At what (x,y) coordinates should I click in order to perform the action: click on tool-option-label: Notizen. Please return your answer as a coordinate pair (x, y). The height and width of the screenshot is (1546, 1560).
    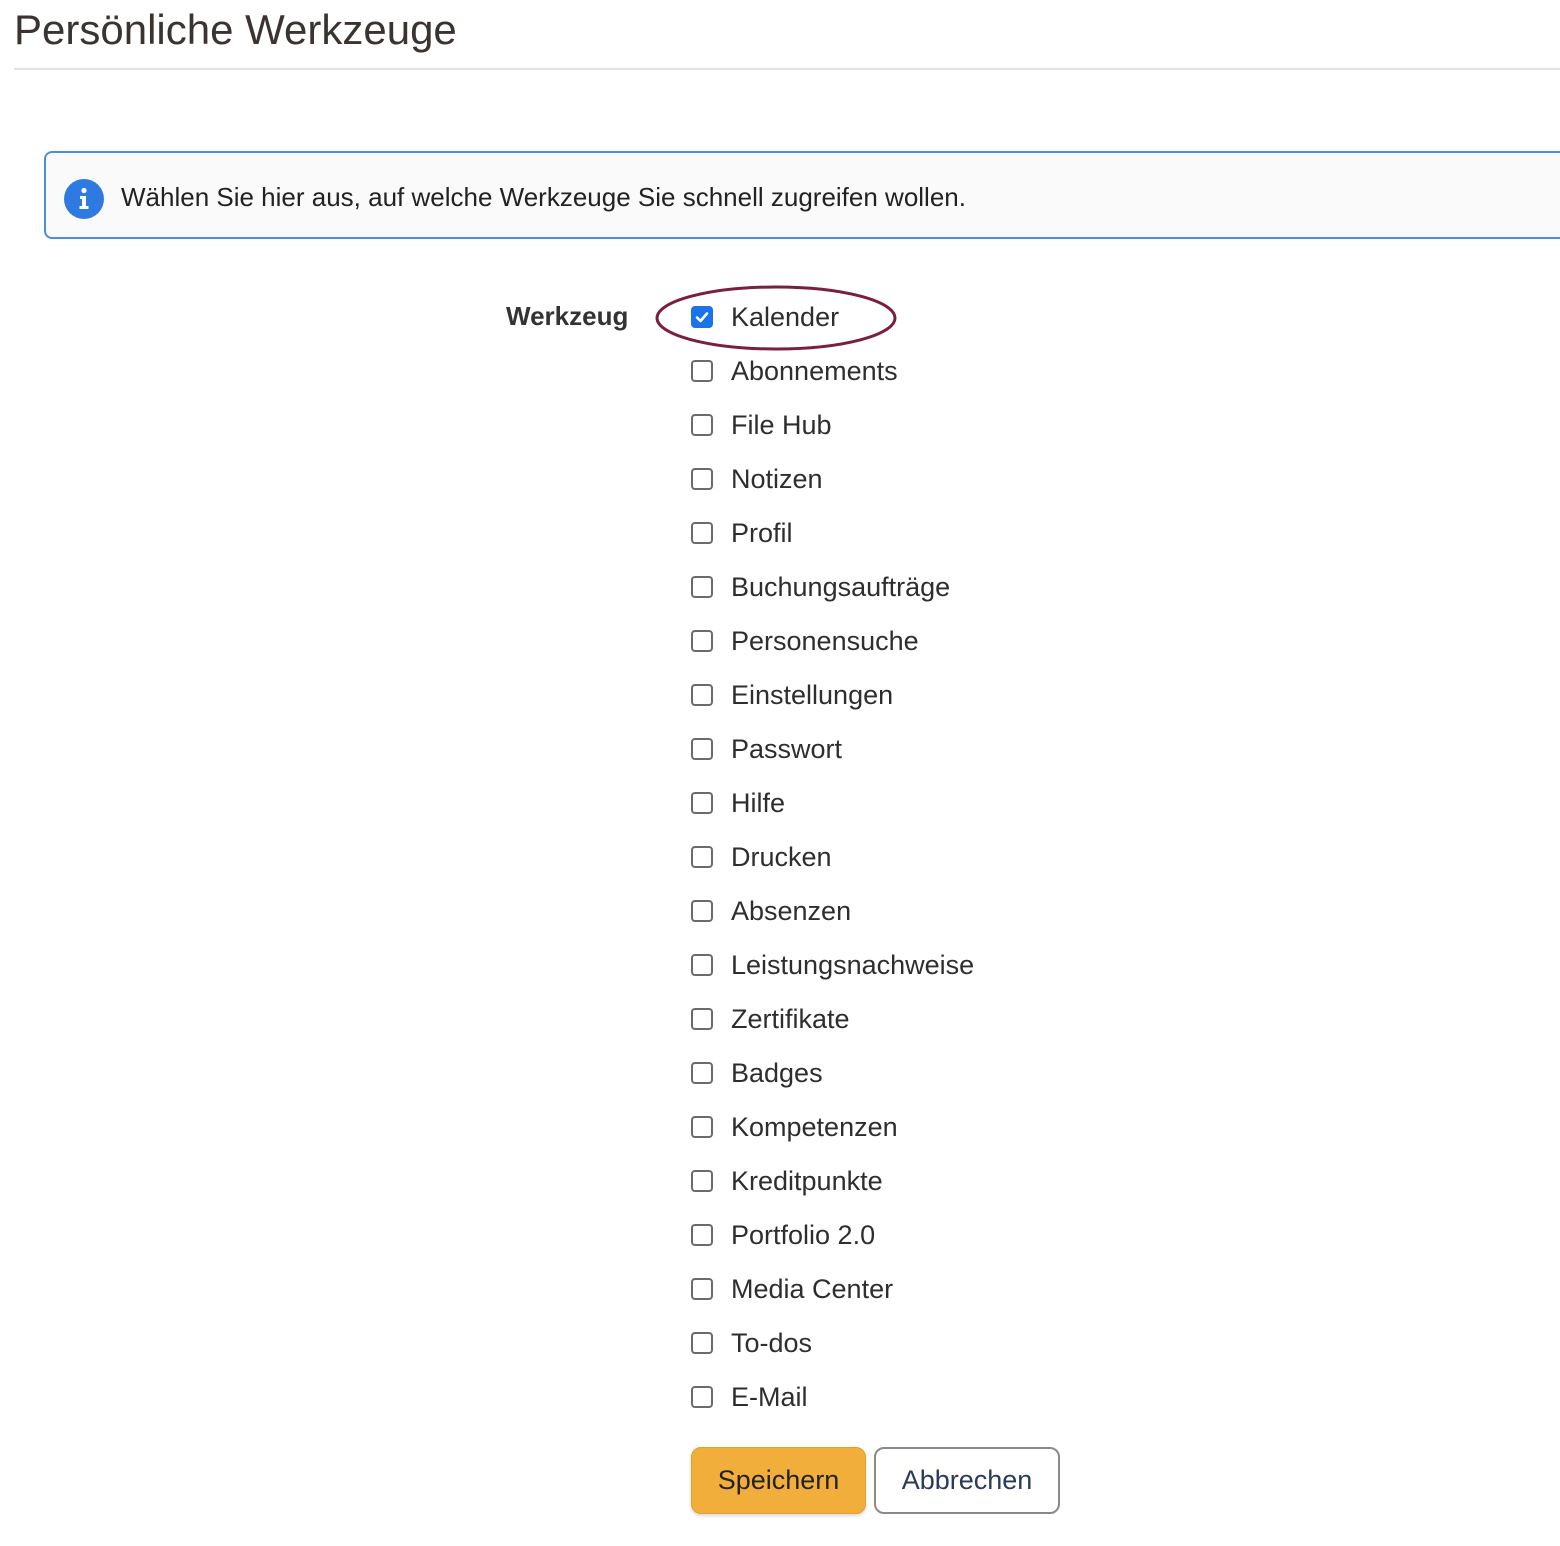
    Looking at the image, I should click on (777, 479).